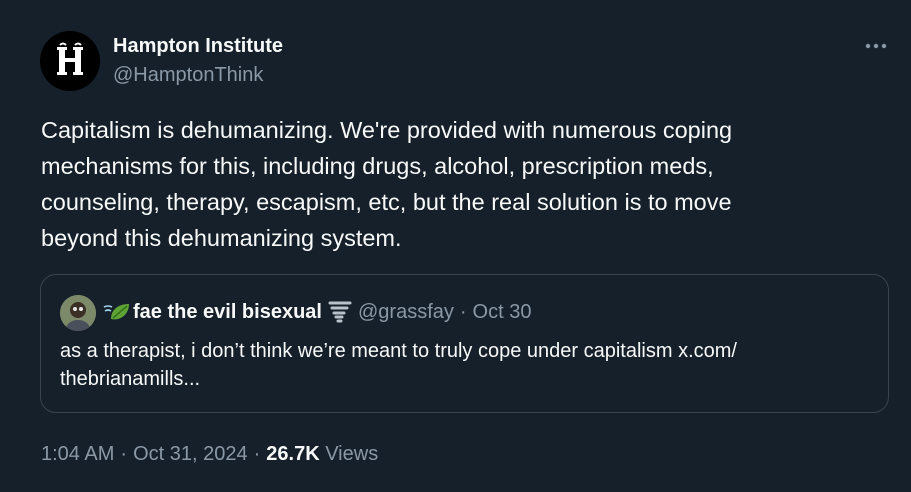 The image size is (911, 492). What do you see at coordinates (406, 312) in the screenshot?
I see `quote-handle: @grassfay` at bounding box center [406, 312].